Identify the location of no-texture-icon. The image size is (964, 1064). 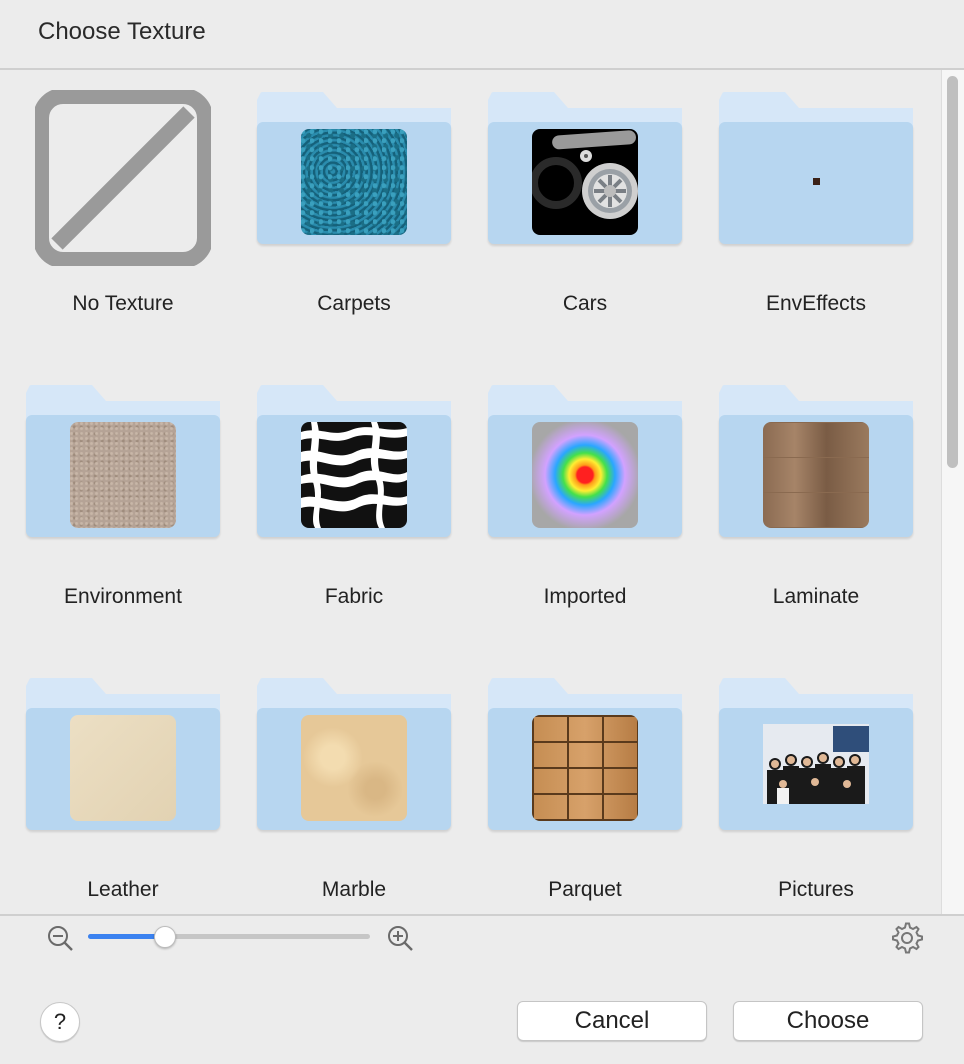
(123, 178).